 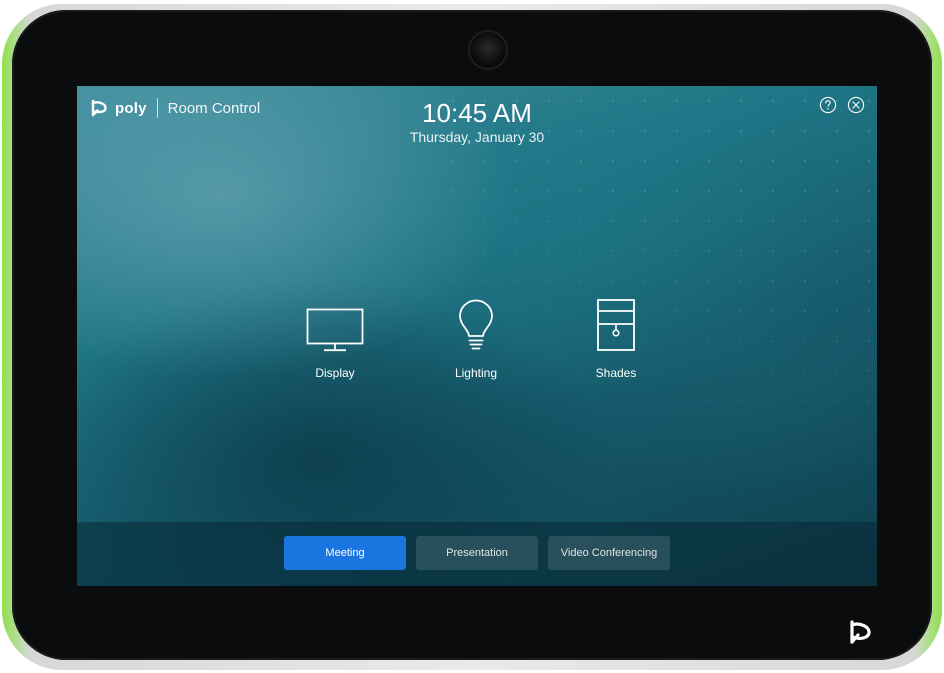 What do you see at coordinates (345, 553) in the screenshot?
I see `mode-meeting-button: Meeting` at bounding box center [345, 553].